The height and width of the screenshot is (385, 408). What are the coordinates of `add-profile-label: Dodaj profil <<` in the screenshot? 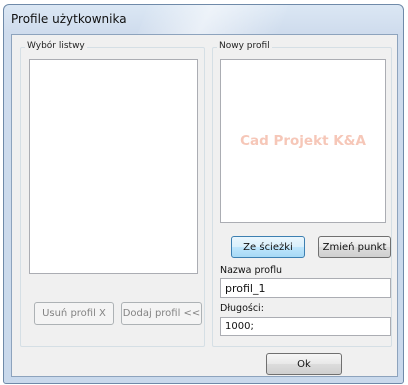 It's located at (161, 313).